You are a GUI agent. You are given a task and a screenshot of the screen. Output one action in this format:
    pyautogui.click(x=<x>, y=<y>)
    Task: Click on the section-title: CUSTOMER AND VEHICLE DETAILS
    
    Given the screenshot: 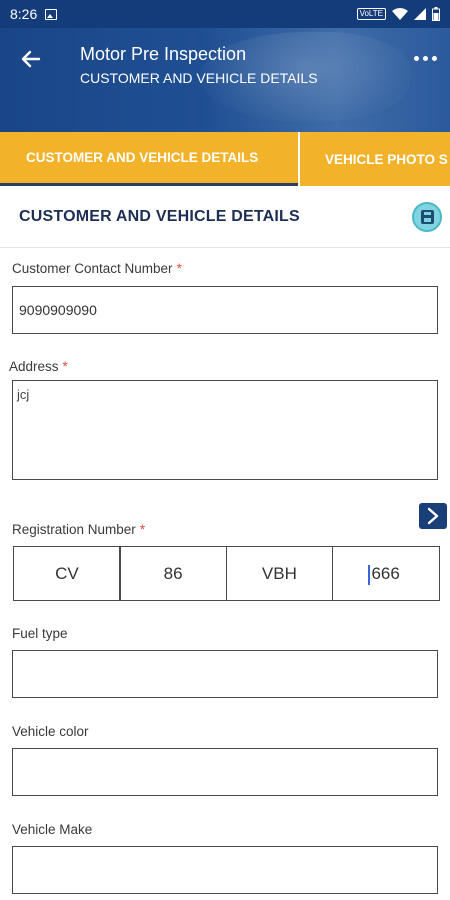 What is the action you would take?
    pyautogui.click(x=159, y=216)
    